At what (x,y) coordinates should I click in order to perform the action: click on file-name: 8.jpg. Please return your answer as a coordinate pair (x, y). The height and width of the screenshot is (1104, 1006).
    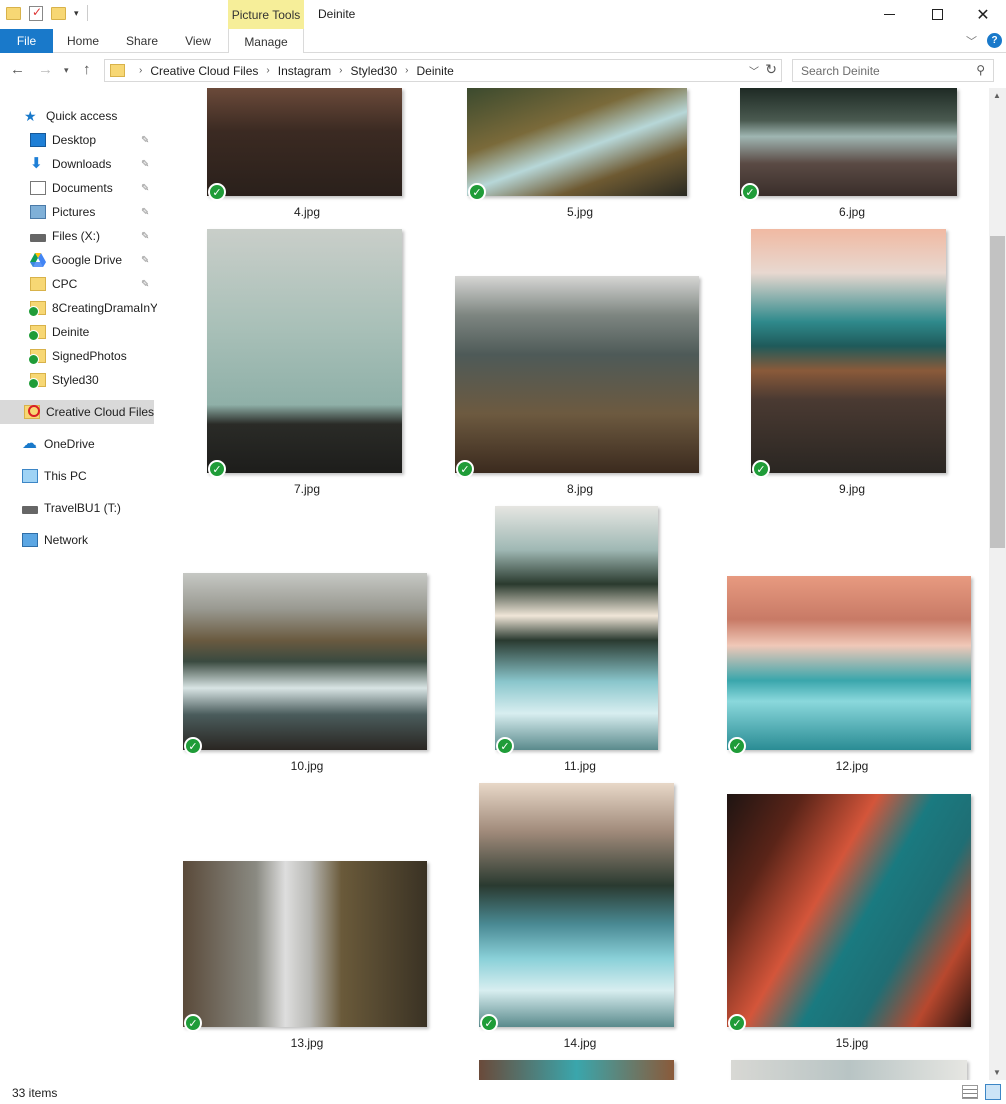
    Looking at the image, I should click on (580, 489).